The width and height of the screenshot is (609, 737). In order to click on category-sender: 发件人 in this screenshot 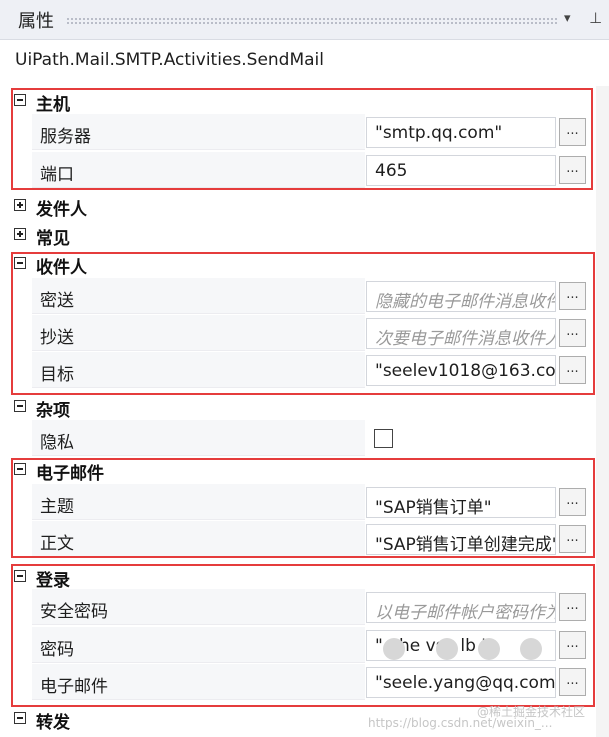, I will do `click(304, 206)`.